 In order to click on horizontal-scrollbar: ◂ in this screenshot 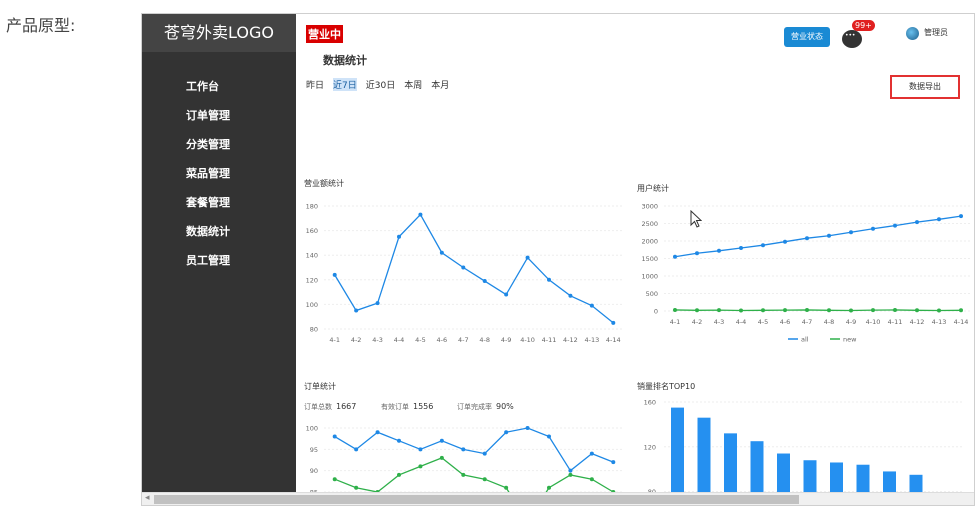, I will do `click(558, 498)`.